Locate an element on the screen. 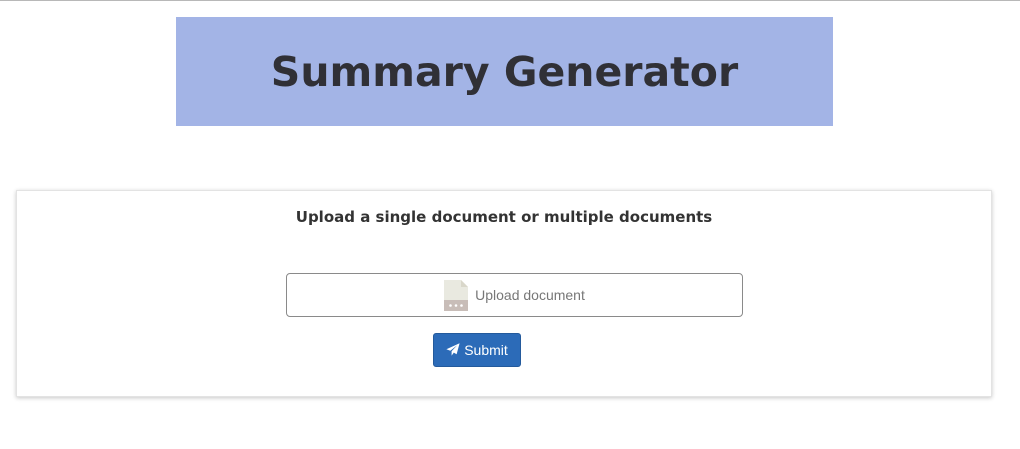 This screenshot has height=449, width=1020. paper-plane-icon is located at coordinates (453, 349).